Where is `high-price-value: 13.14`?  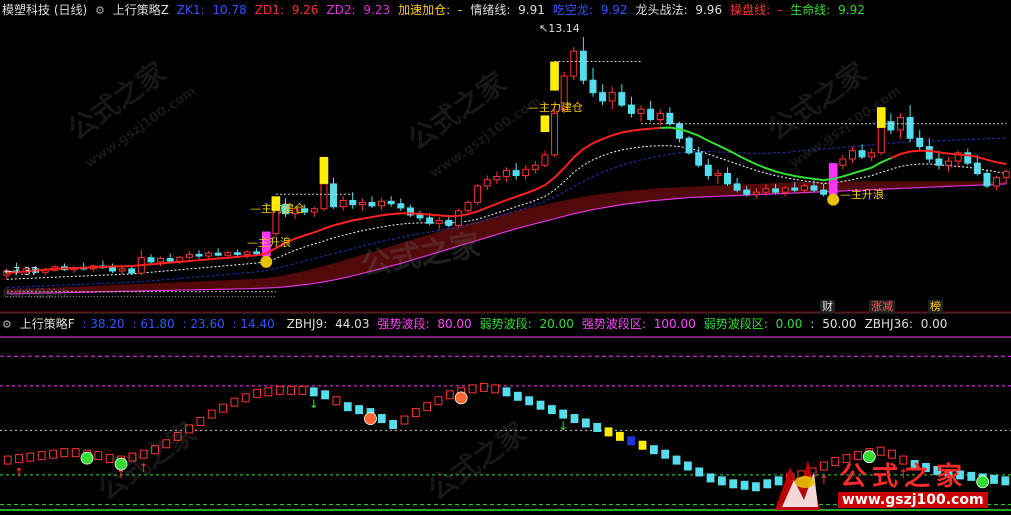
high-price-value: 13.14 is located at coordinates (564, 28).